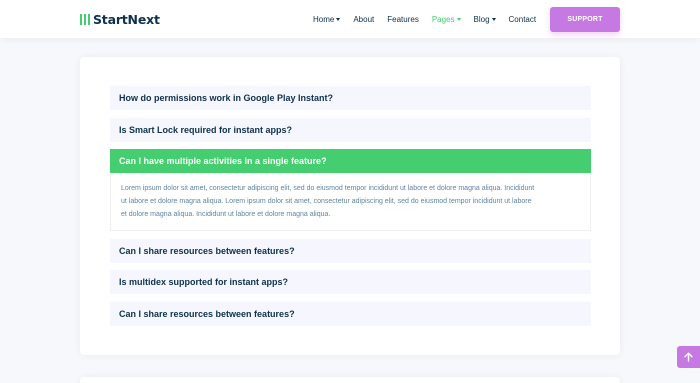  I want to click on next-section-card, so click(350, 380).